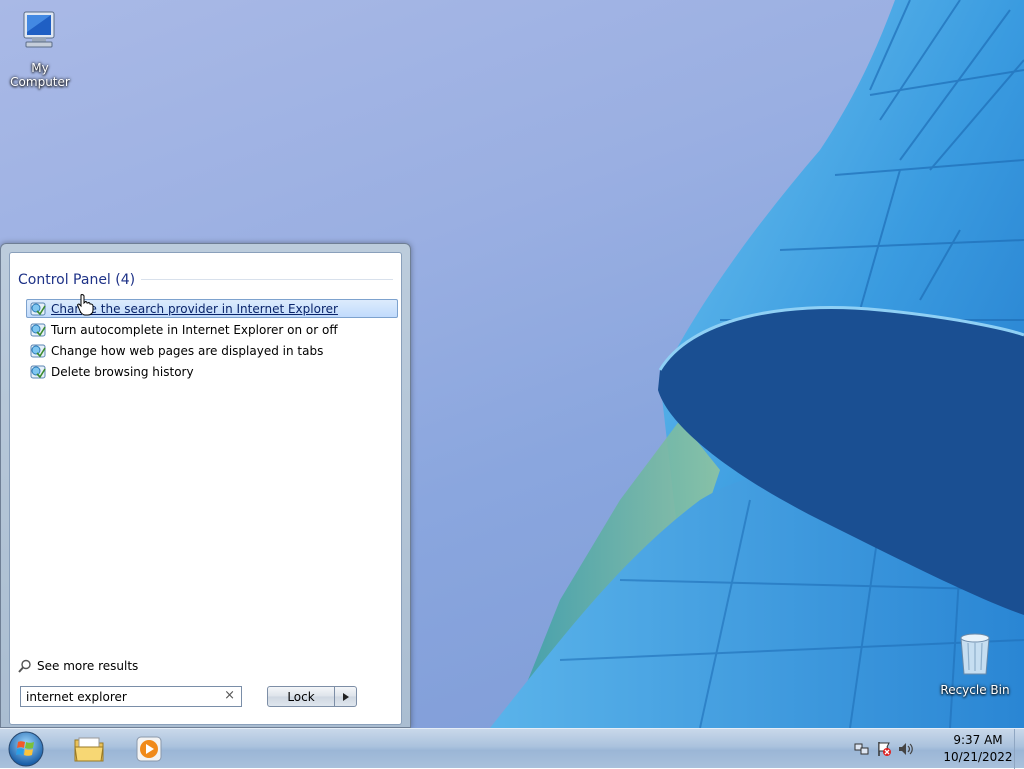 Image resolution: width=1024 pixels, height=769 pixels. I want to click on taskbar-media-player, so click(149, 749).